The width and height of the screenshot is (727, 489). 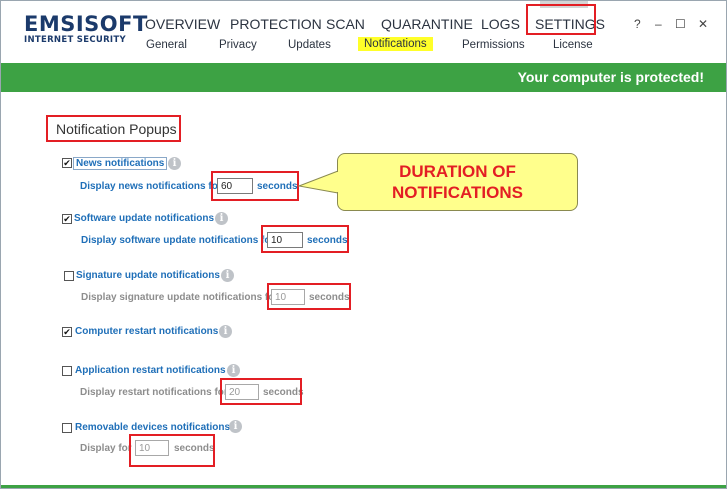 What do you see at coordinates (363, 486) in the screenshot?
I see `bottom-bar` at bounding box center [363, 486].